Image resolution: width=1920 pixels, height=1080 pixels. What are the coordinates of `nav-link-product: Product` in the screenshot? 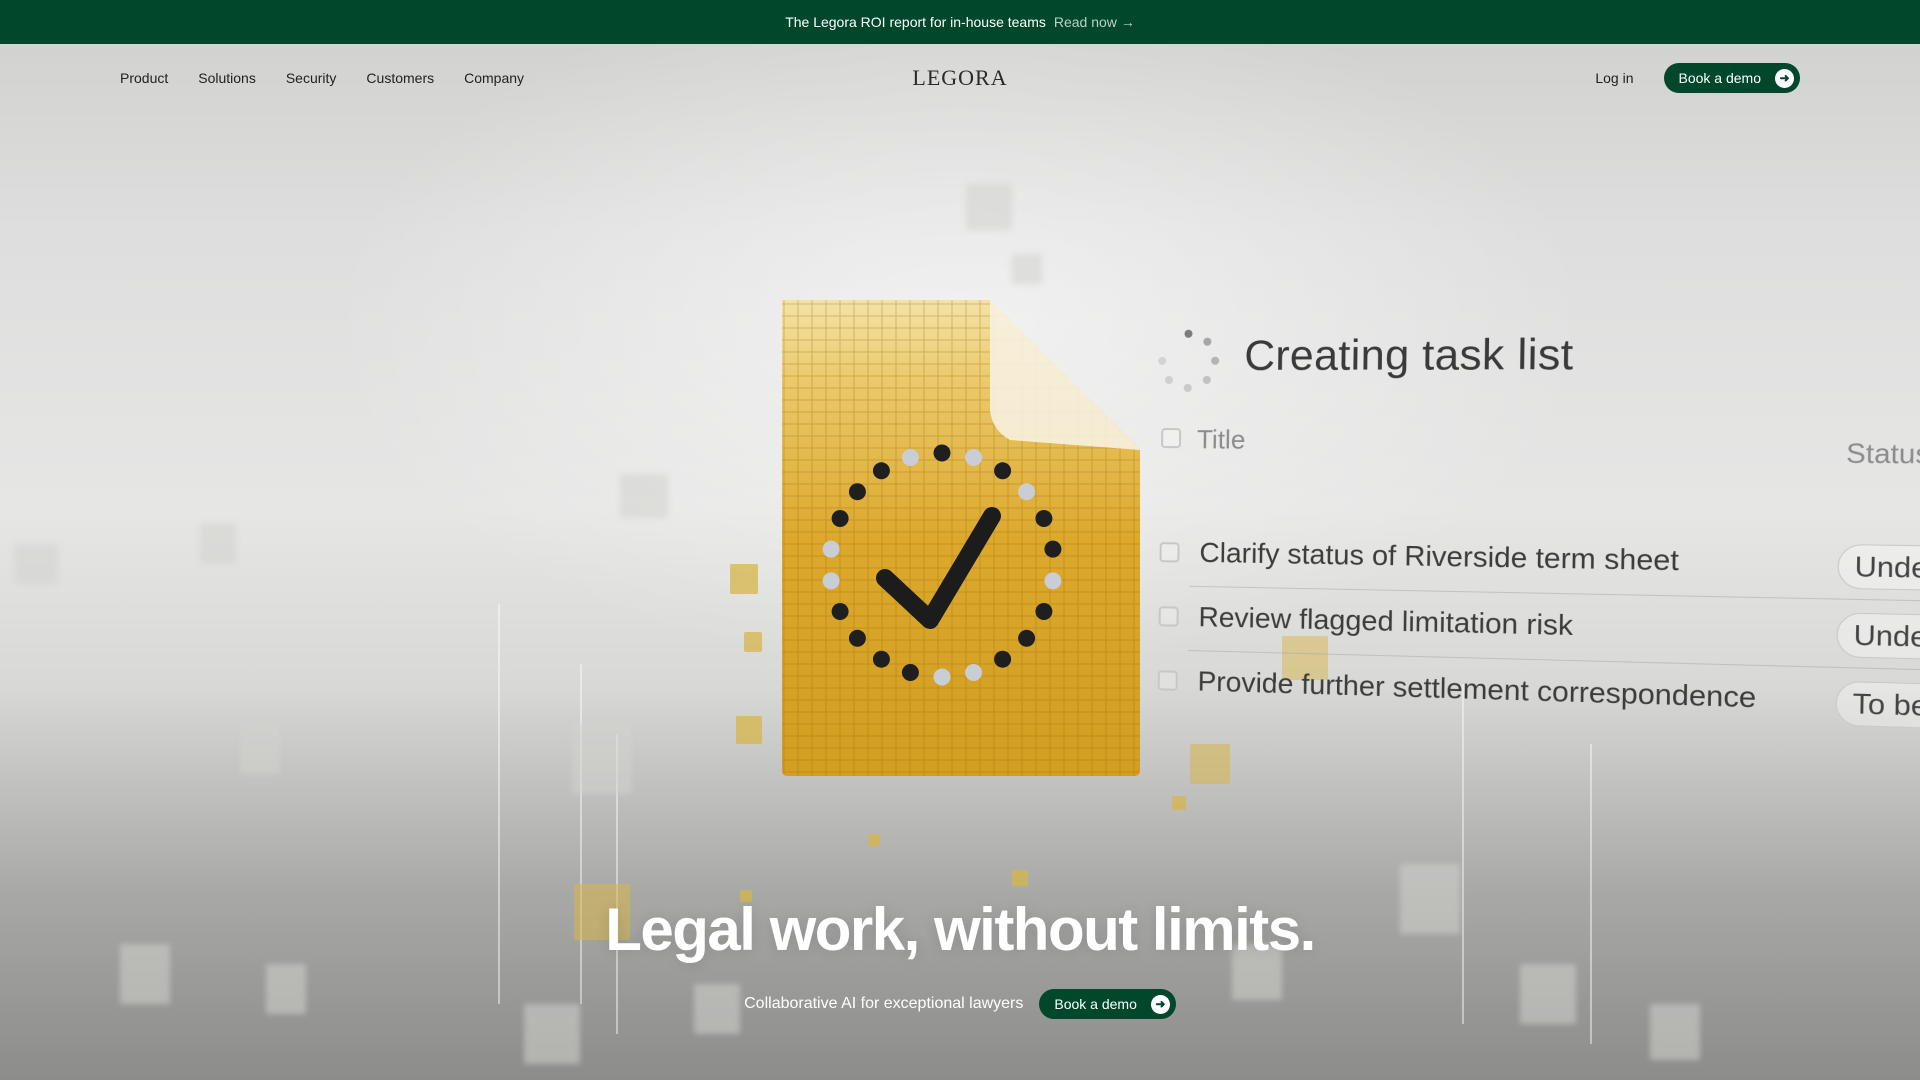 It's located at (144, 78).